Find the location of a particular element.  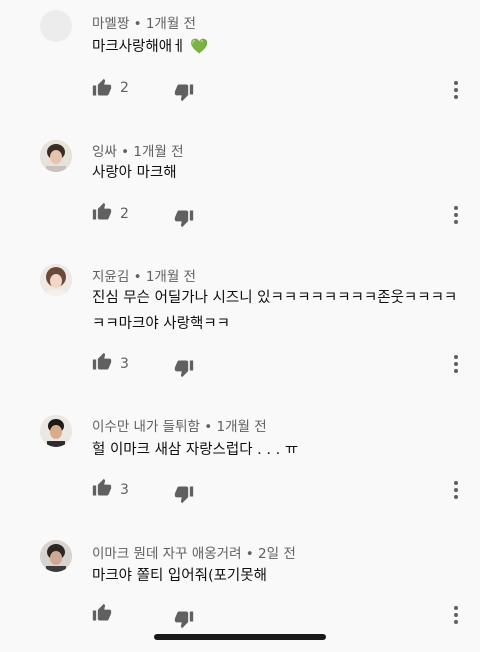

comment-meta: 잉싸 • 1개월 전 is located at coordinates (138, 150).